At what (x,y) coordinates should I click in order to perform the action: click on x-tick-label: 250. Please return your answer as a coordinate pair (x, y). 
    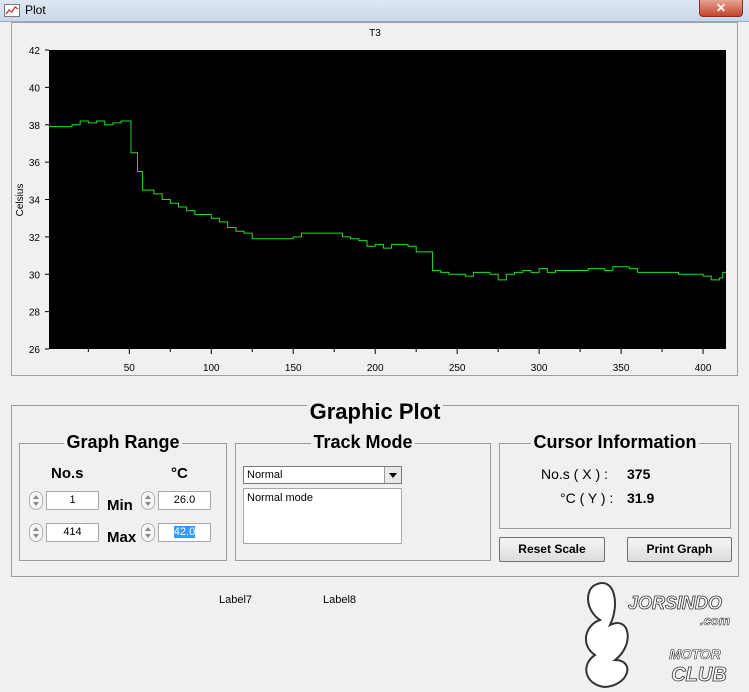
    Looking at the image, I should click on (457, 368).